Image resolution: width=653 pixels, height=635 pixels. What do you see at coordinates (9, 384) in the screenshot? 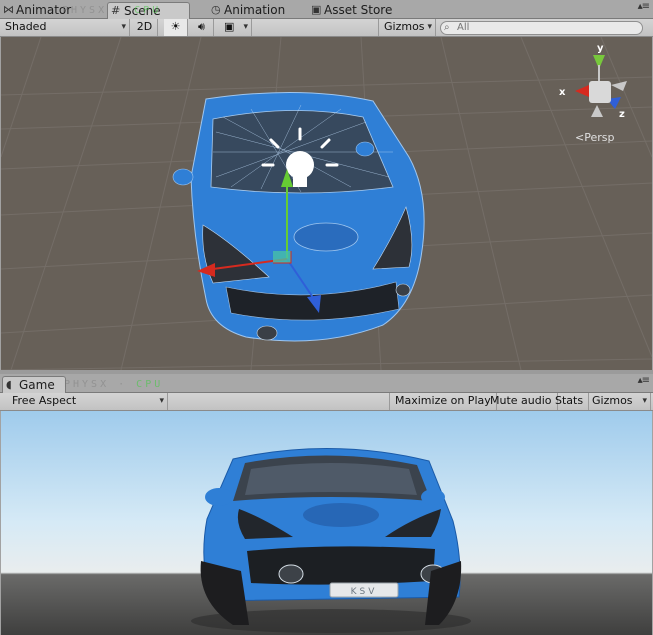
I see `game-pacman-icon: ◖` at bounding box center [9, 384].